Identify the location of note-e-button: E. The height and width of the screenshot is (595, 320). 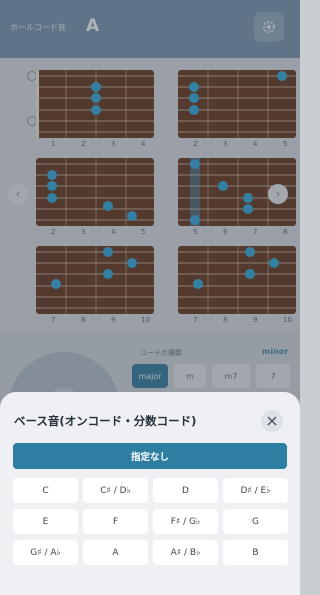
(45, 521).